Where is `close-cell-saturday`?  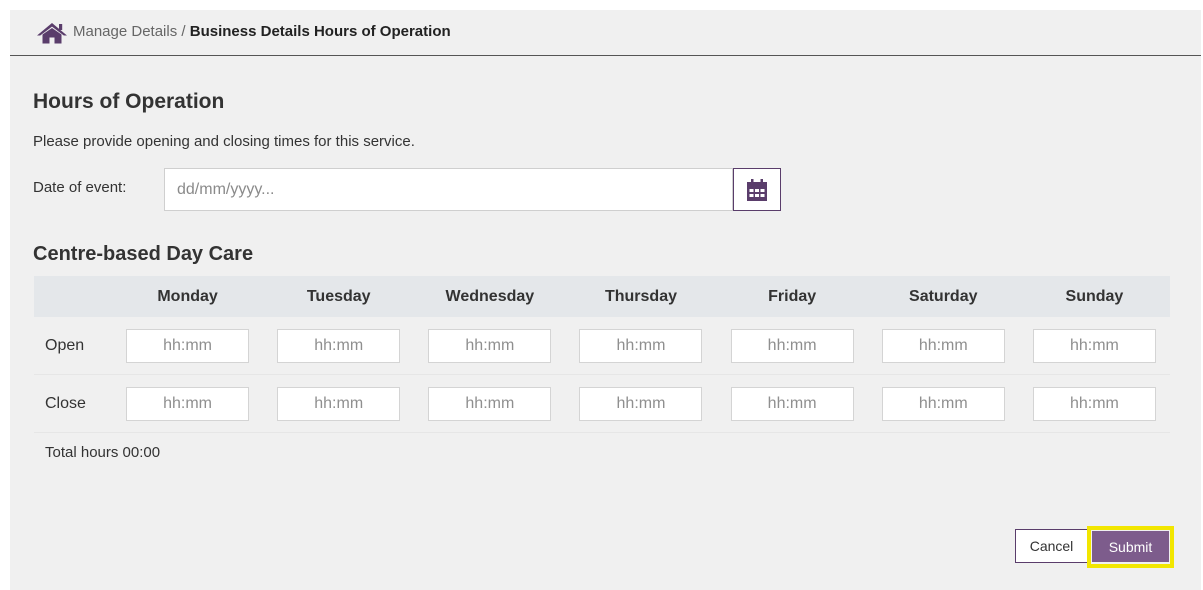 close-cell-saturday is located at coordinates (943, 403).